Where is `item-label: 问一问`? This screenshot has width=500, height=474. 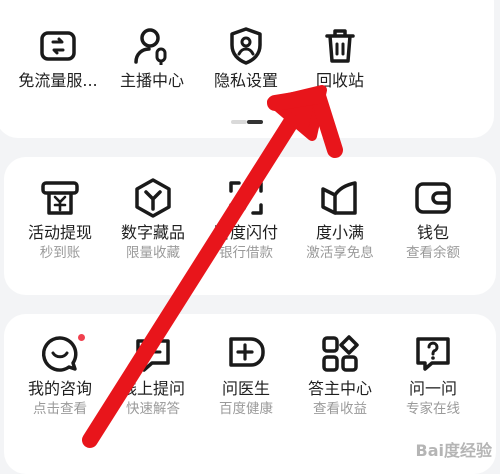
item-label: 问一问 is located at coordinates (432, 388).